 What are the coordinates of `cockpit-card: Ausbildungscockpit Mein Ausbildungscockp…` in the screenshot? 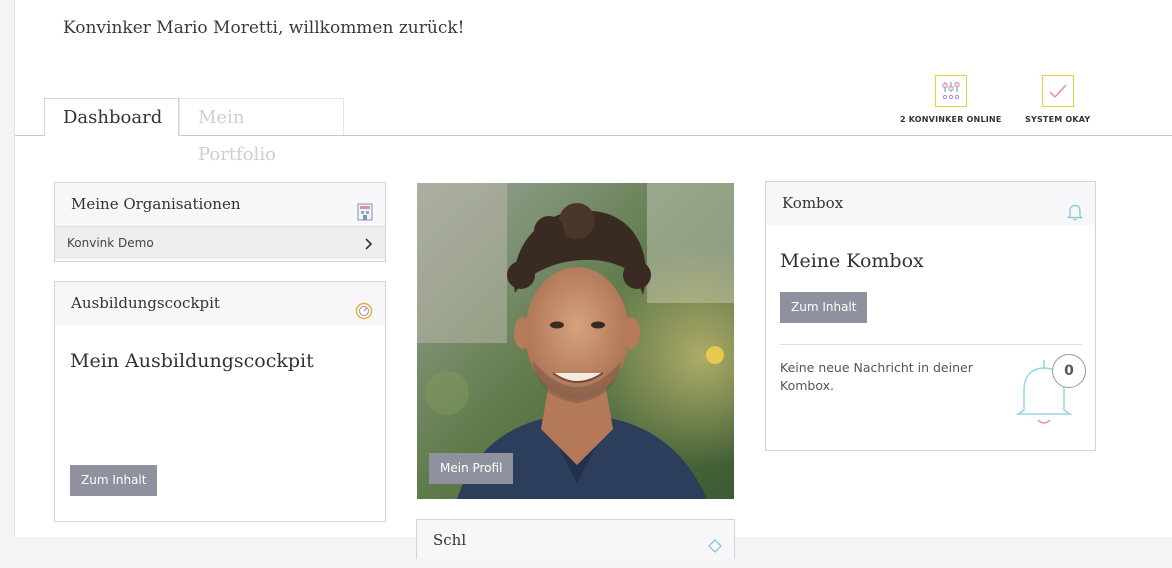 It's located at (220, 401).